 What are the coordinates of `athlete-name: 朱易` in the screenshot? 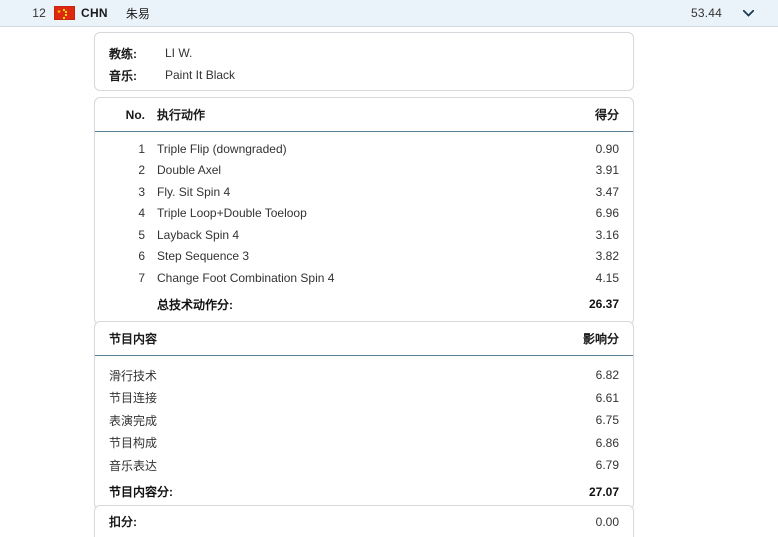 It's located at (137, 13).